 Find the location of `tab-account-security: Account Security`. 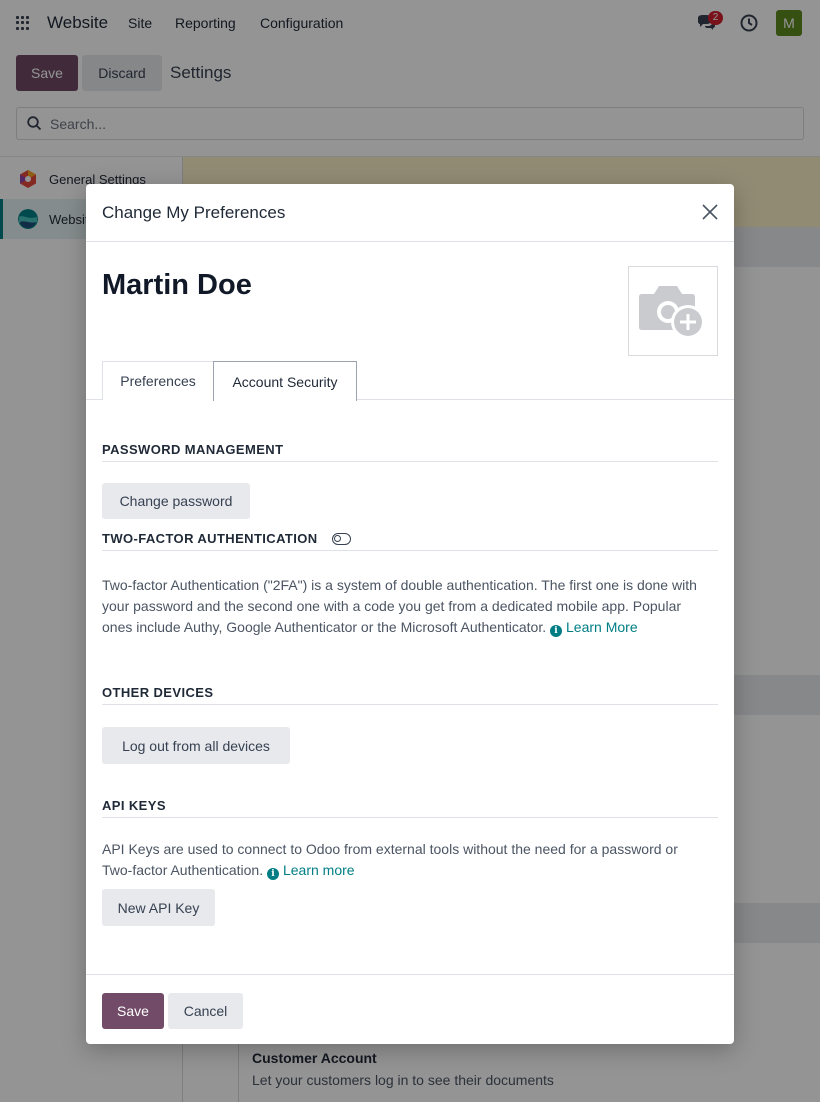

tab-account-security: Account Security is located at coordinates (285, 381).